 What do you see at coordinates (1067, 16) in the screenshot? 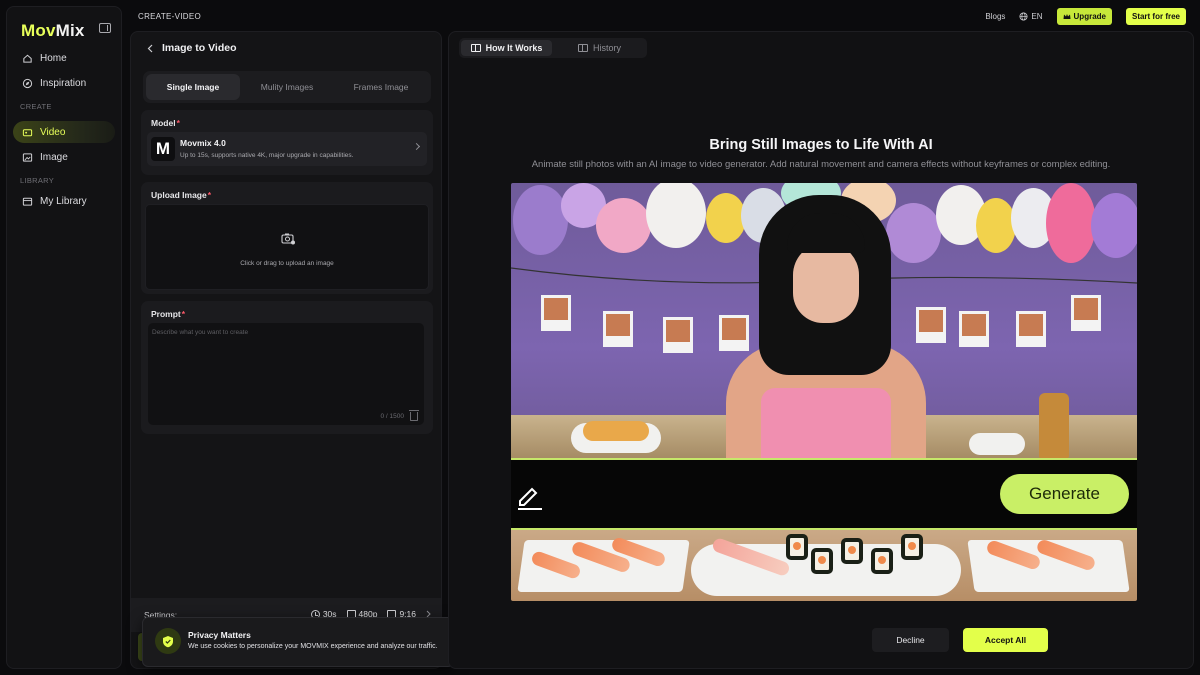
I see `crown-icon` at bounding box center [1067, 16].